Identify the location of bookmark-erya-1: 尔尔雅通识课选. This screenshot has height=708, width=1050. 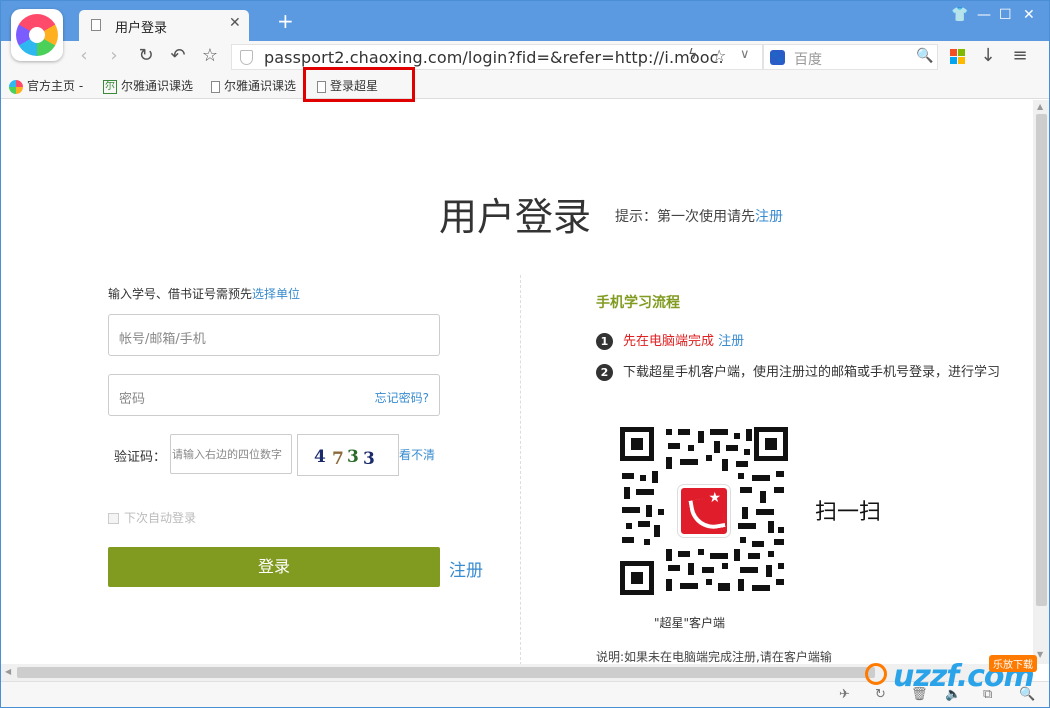
(148, 86).